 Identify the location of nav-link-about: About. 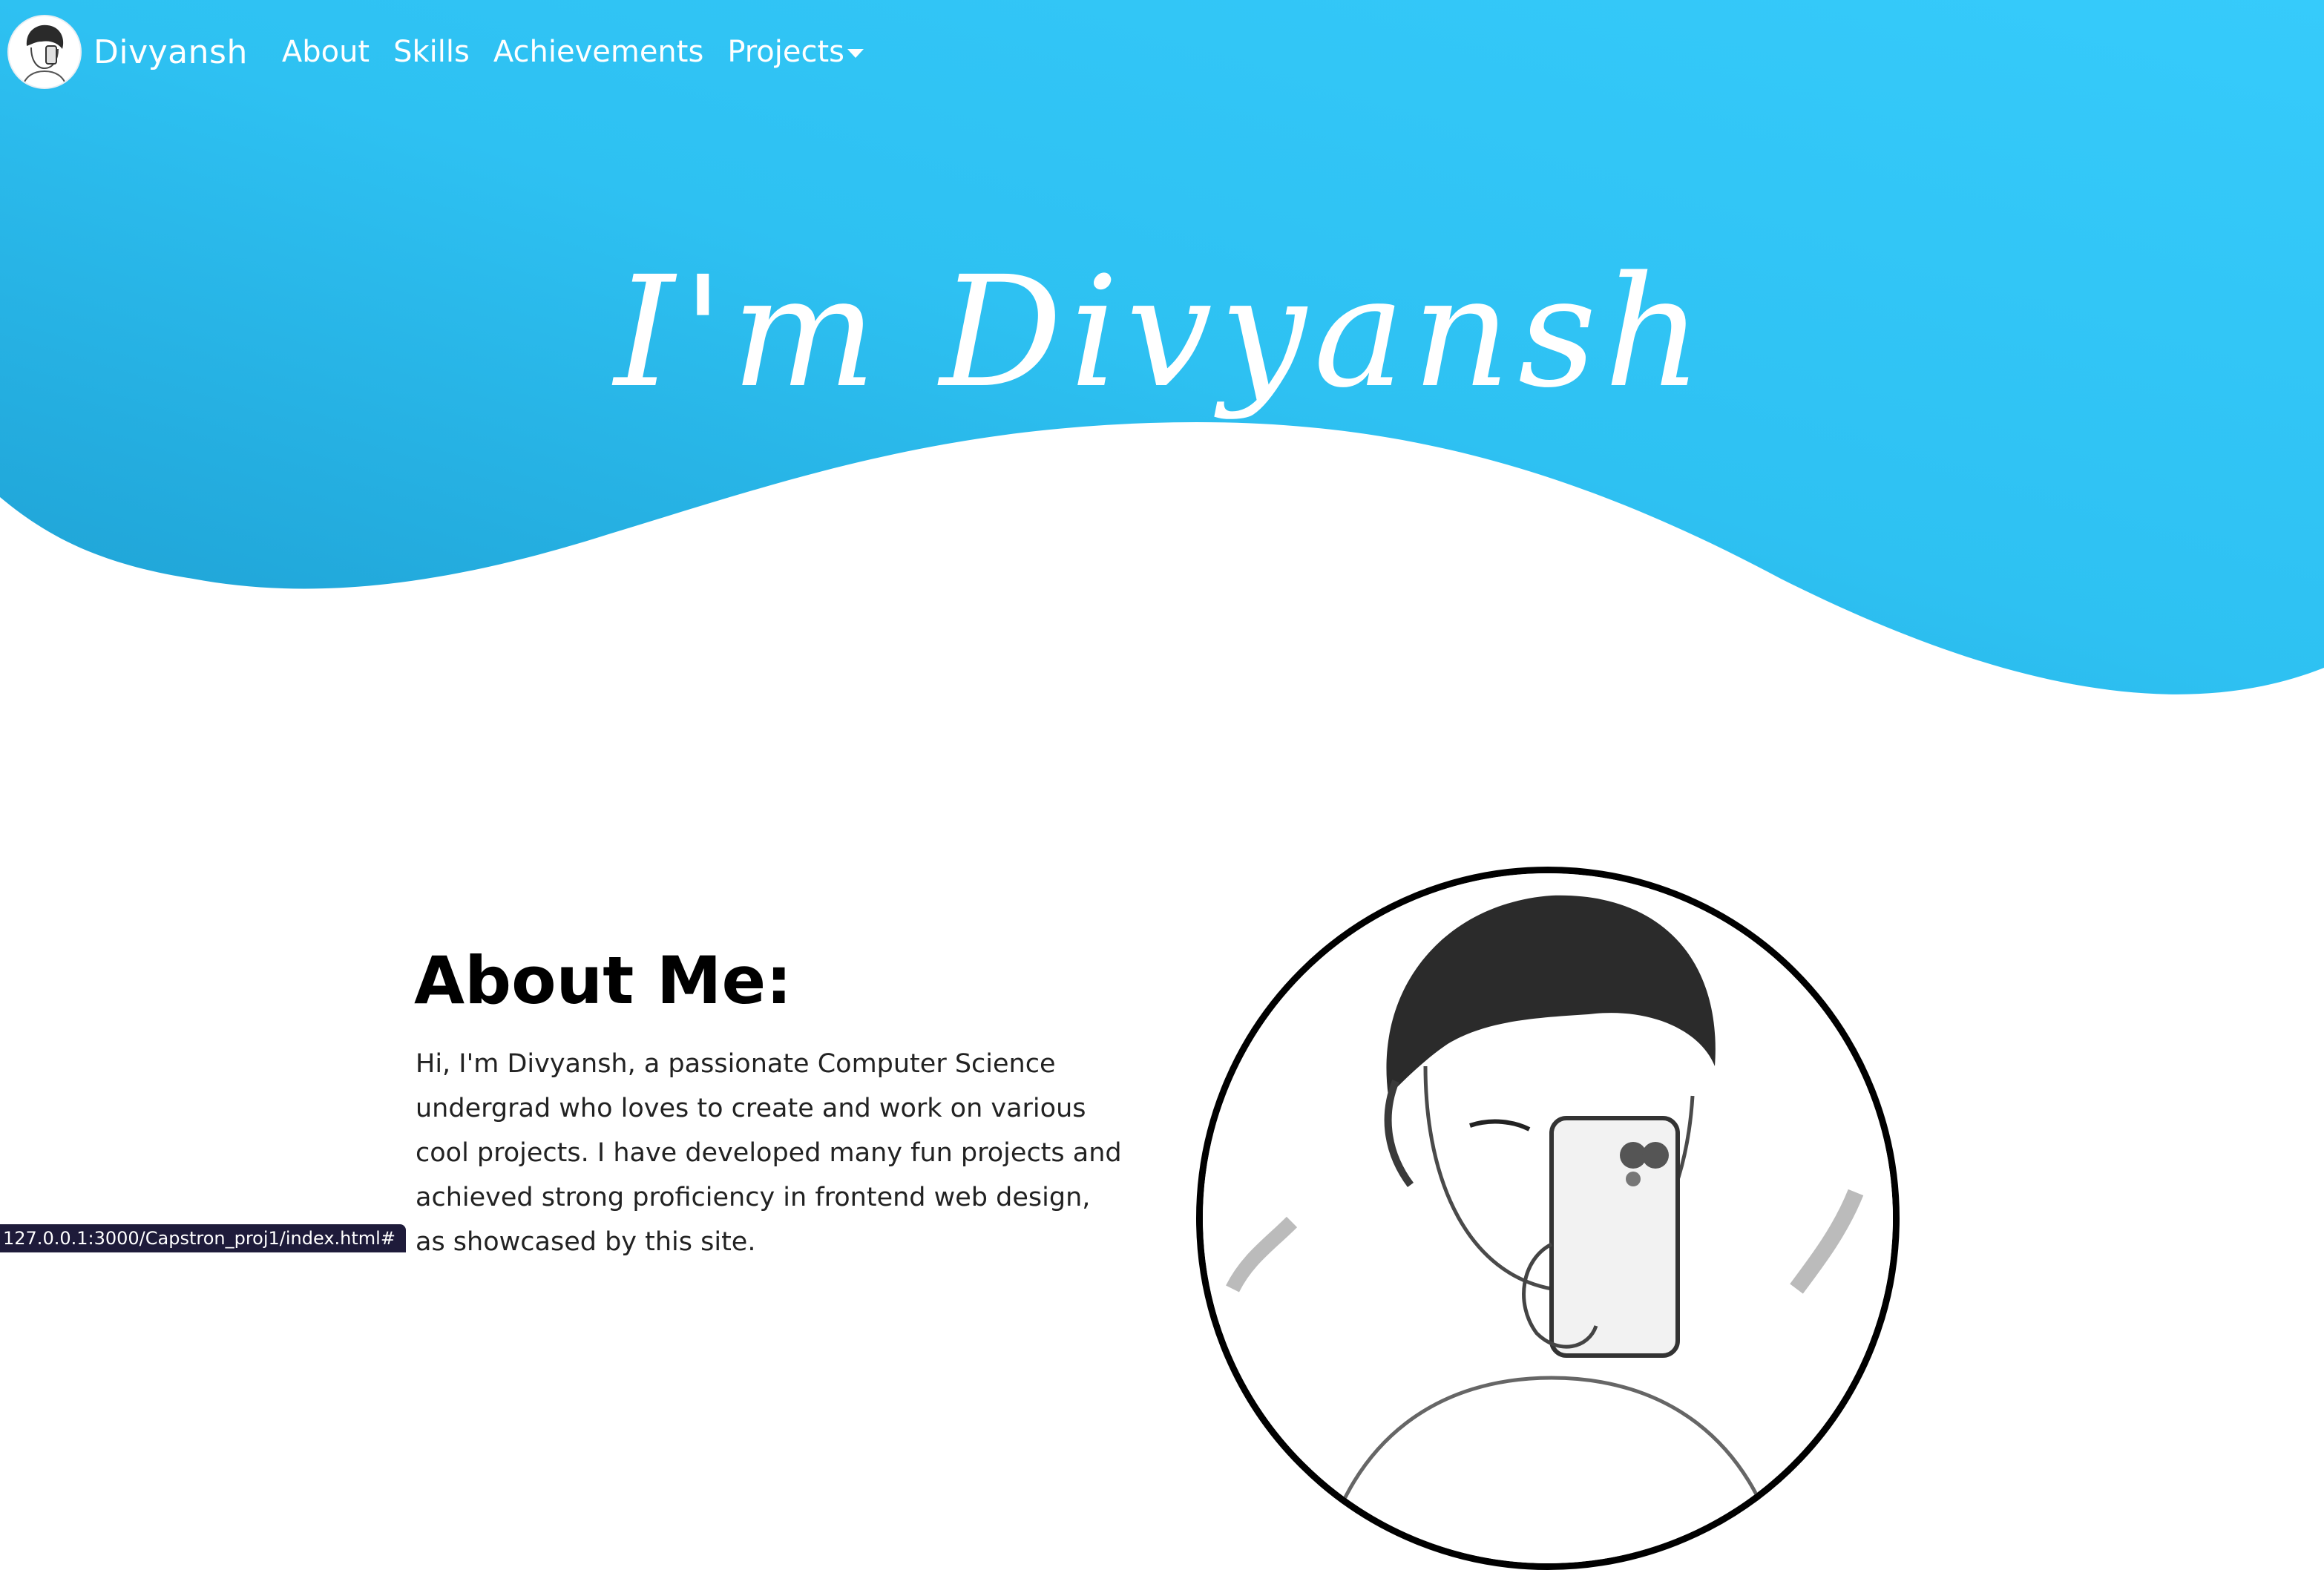
(326, 52).